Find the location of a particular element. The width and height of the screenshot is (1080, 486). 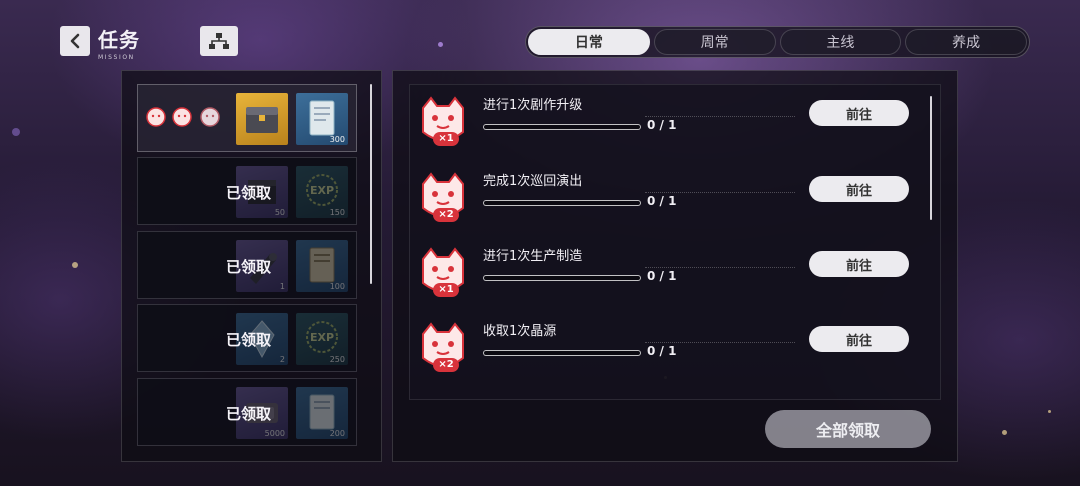

hierarchy-icon is located at coordinates (219, 41).